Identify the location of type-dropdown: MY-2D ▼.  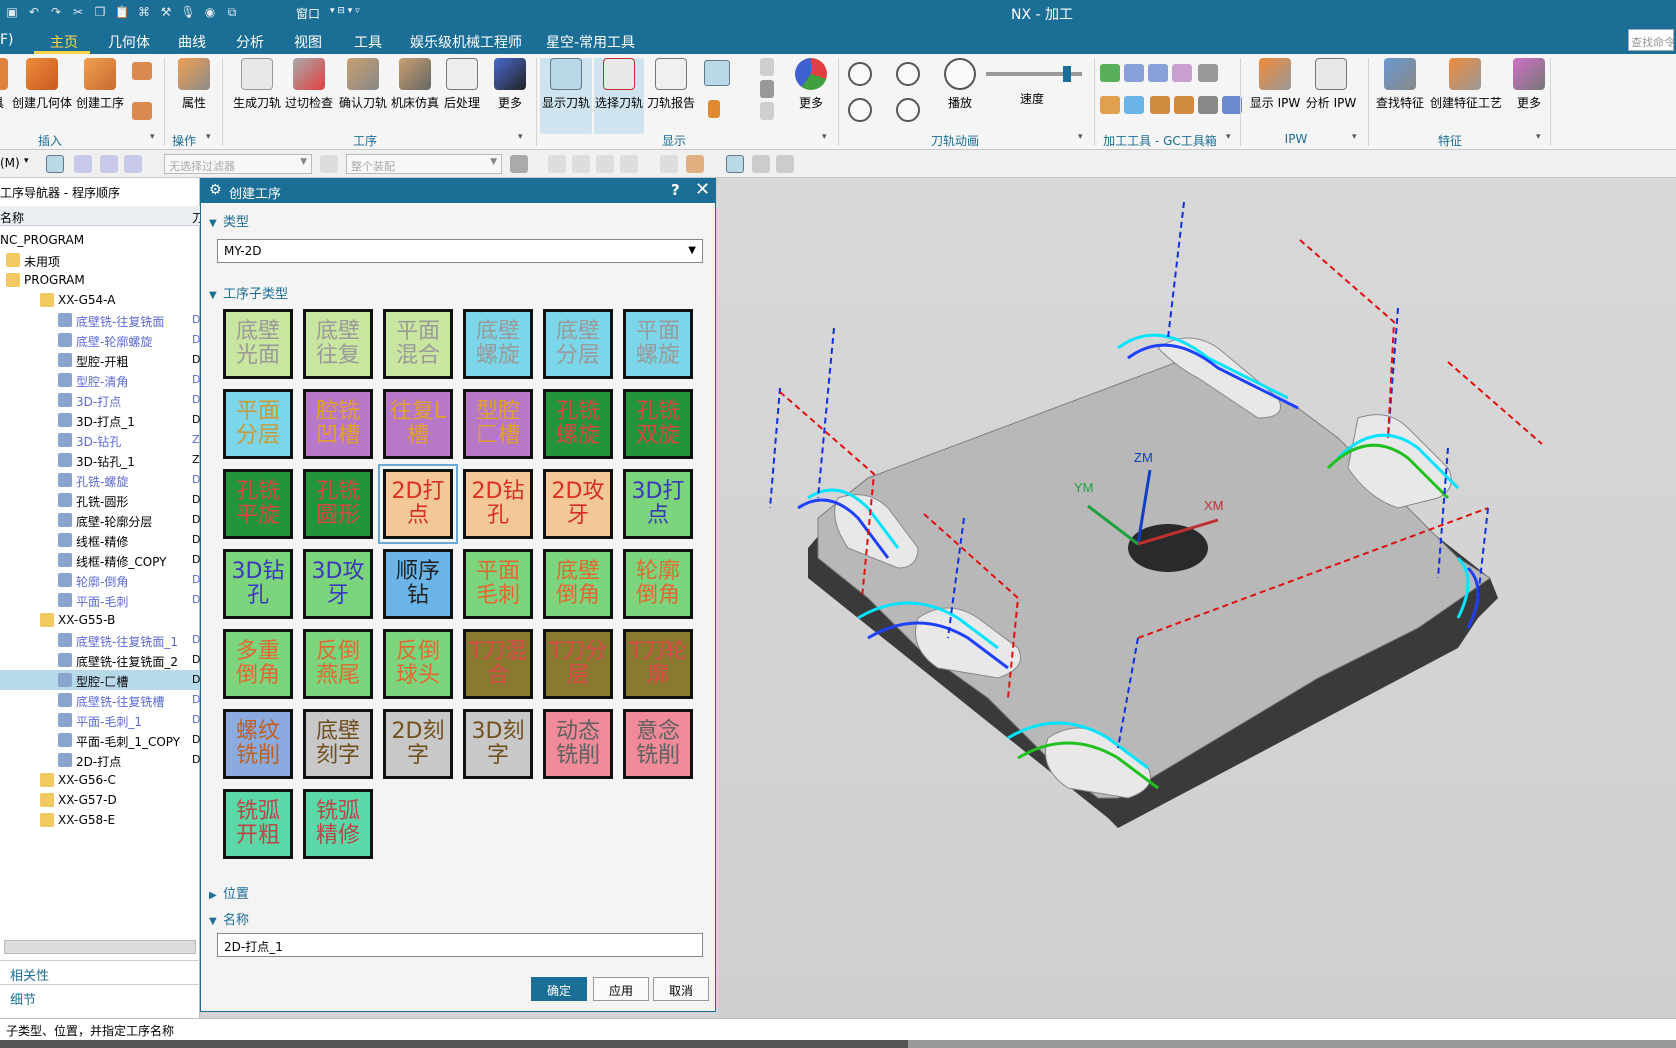
(460, 251).